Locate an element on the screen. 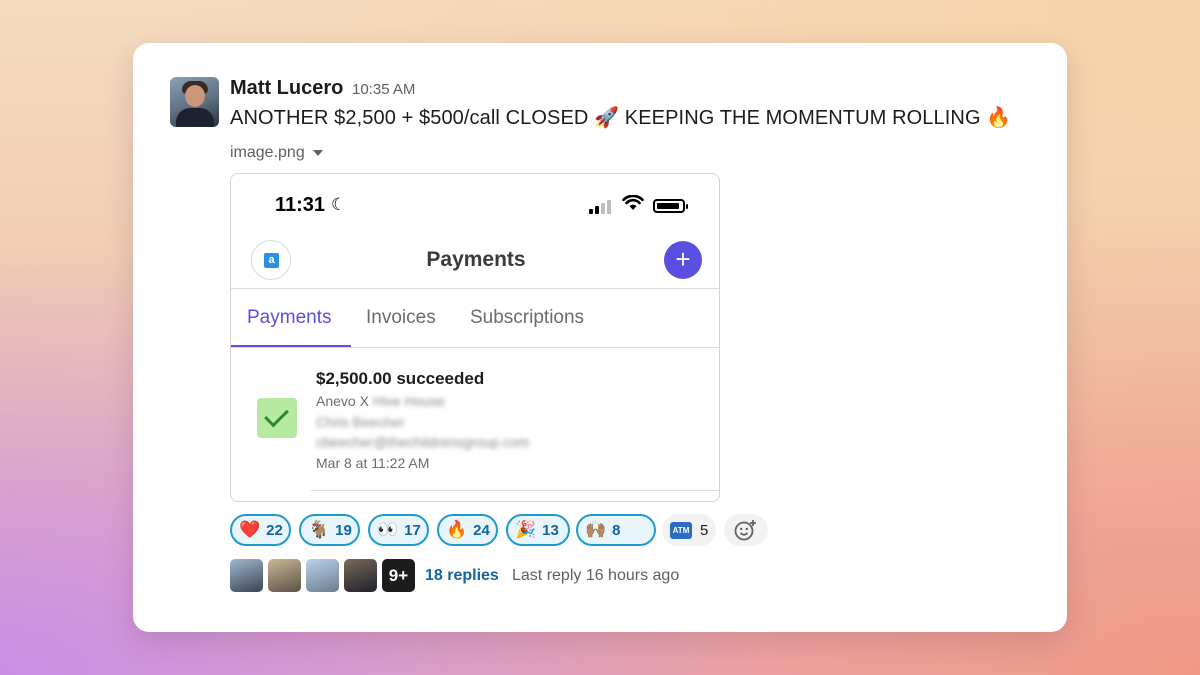 This screenshot has width=1200, height=675. merchant-blurred: Hive House is located at coordinates (409, 401).